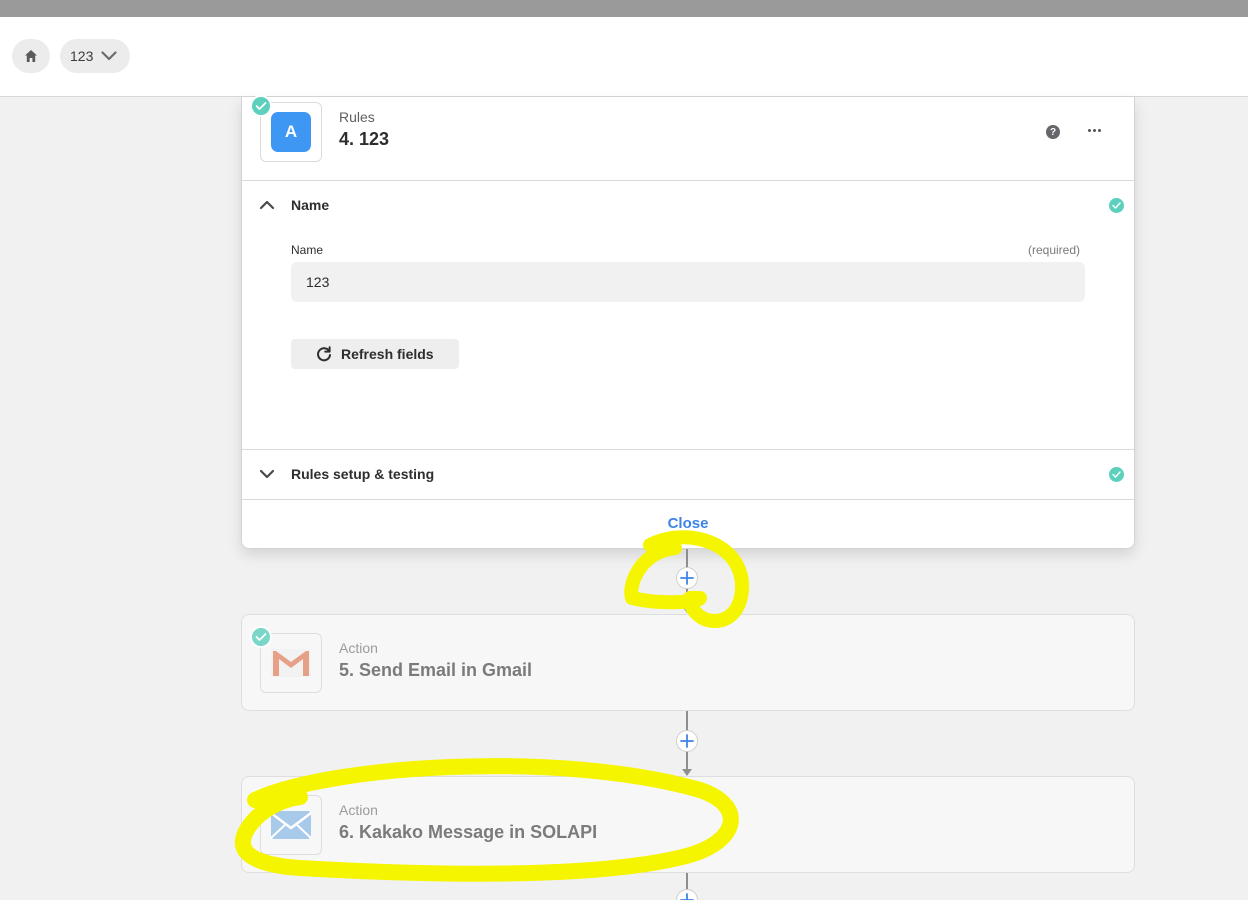  What do you see at coordinates (688, 205) in the screenshot?
I see `section-name-header: Name` at bounding box center [688, 205].